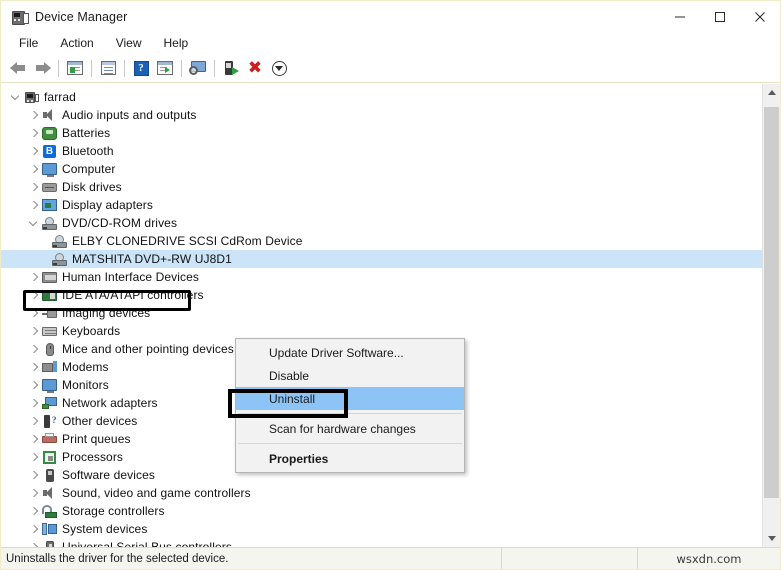  I want to click on expander-usb-controllers, so click(33, 545).